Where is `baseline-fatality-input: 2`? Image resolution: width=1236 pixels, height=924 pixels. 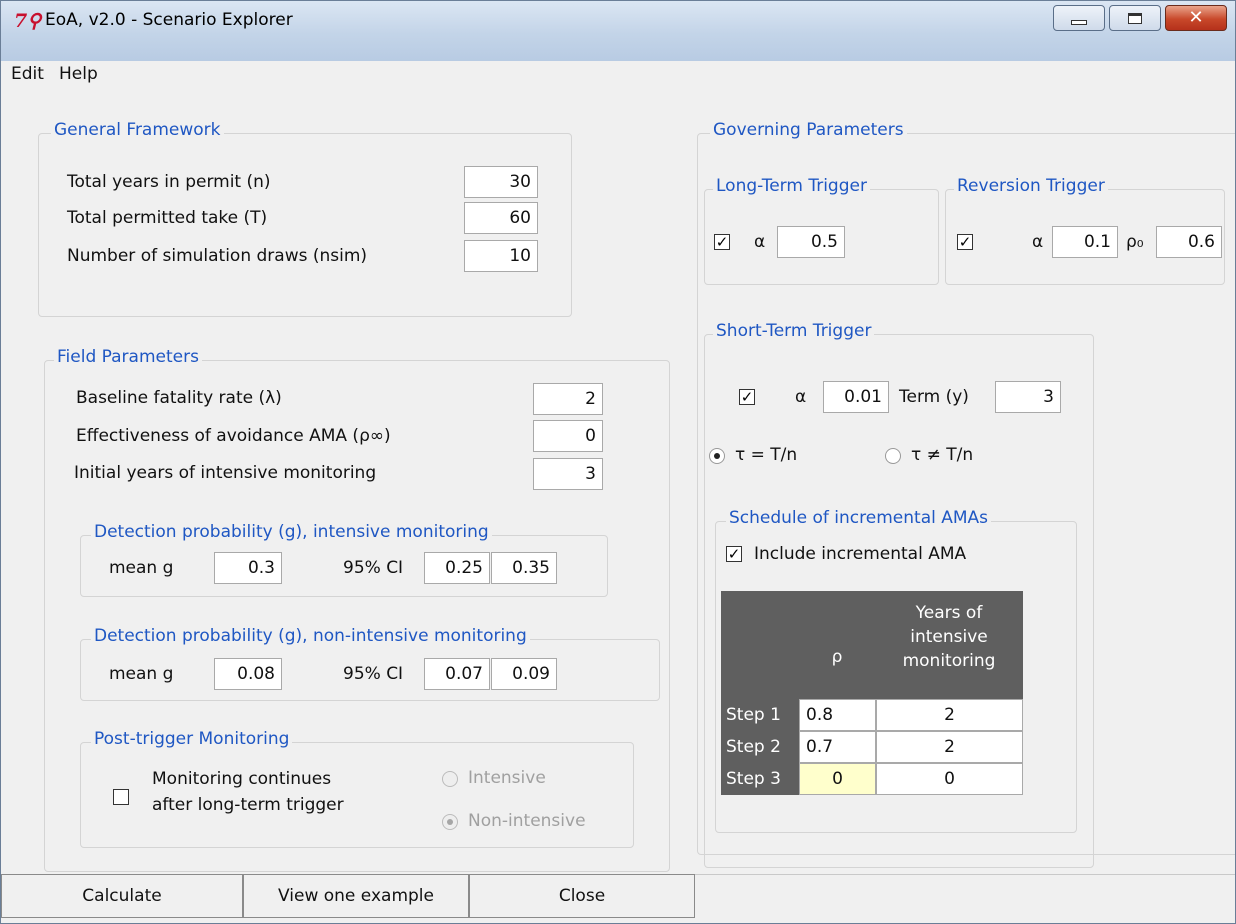 baseline-fatality-input: 2 is located at coordinates (568, 399).